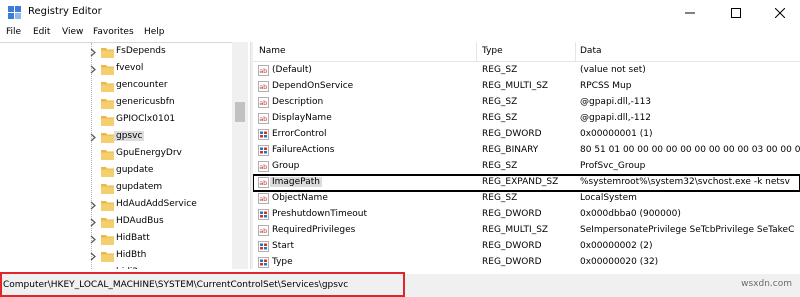  What do you see at coordinates (613, 70) in the screenshot?
I see `value-data: (value not set)` at bounding box center [613, 70].